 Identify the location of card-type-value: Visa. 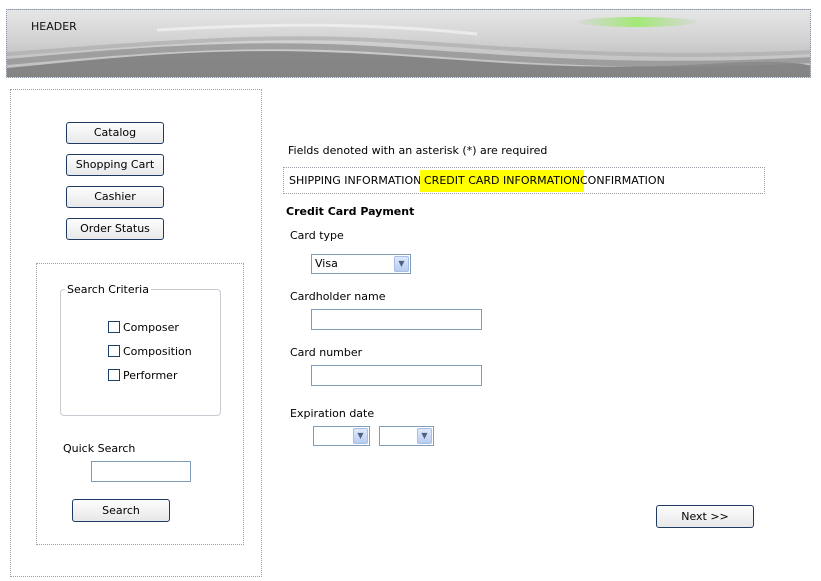
(326, 263).